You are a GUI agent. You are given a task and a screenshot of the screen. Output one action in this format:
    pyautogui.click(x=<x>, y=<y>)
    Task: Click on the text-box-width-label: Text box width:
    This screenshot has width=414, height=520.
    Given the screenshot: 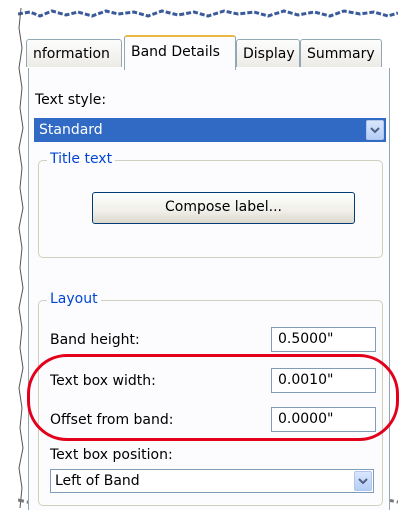 What is the action you would take?
    pyautogui.click(x=103, y=381)
    